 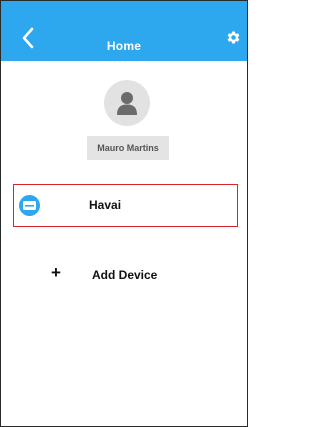 I want to click on username-label: Mauro Martins, so click(x=128, y=148).